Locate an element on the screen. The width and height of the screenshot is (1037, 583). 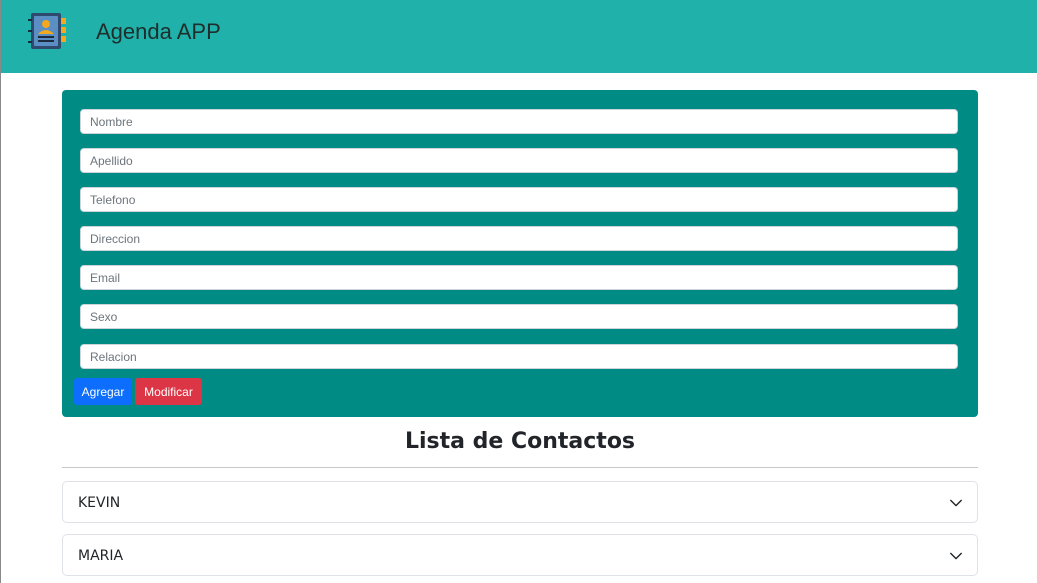
address-book-icon is located at coordinates (47, 31).